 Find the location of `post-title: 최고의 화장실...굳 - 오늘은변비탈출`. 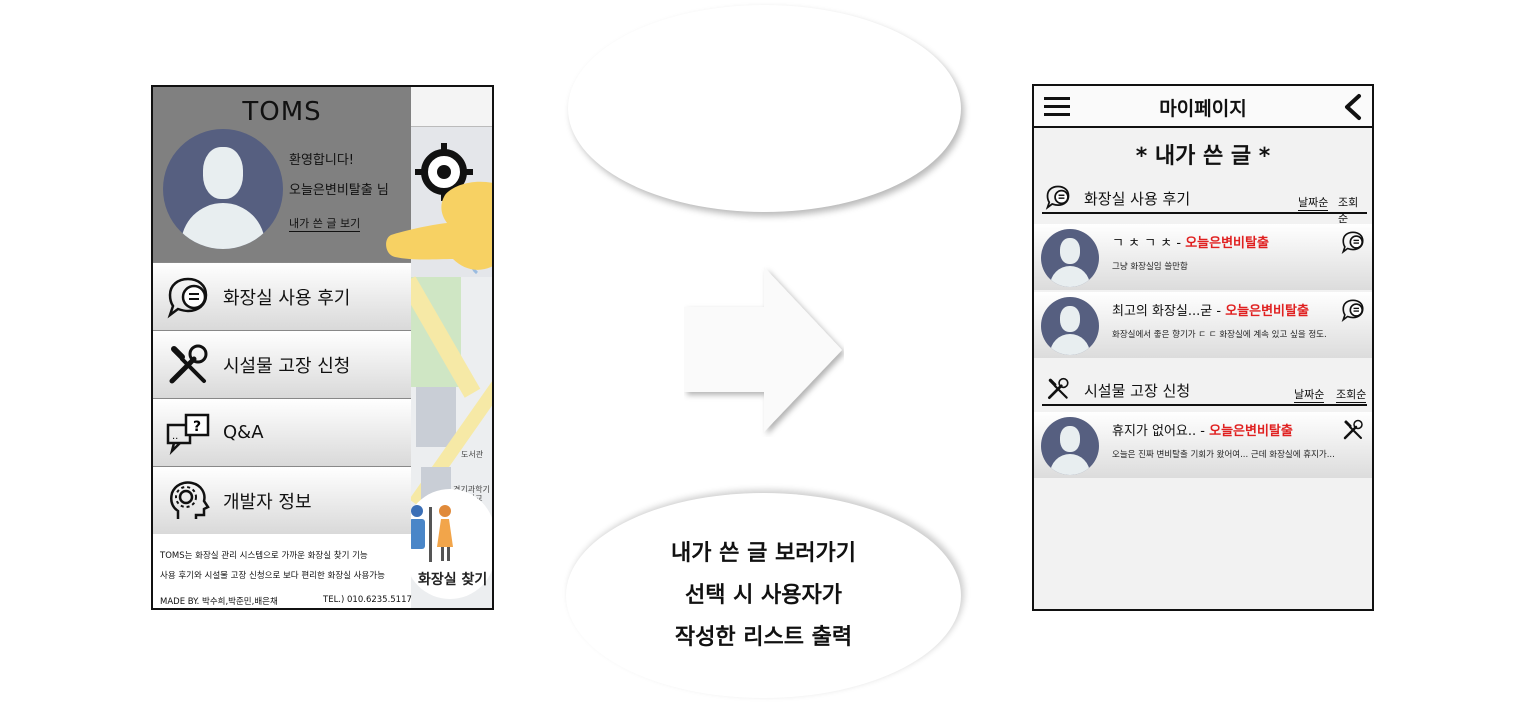

post-title: 최고의 화장실...굳 - 오늘은변비탈출 is located at coordinates (1210, 311).